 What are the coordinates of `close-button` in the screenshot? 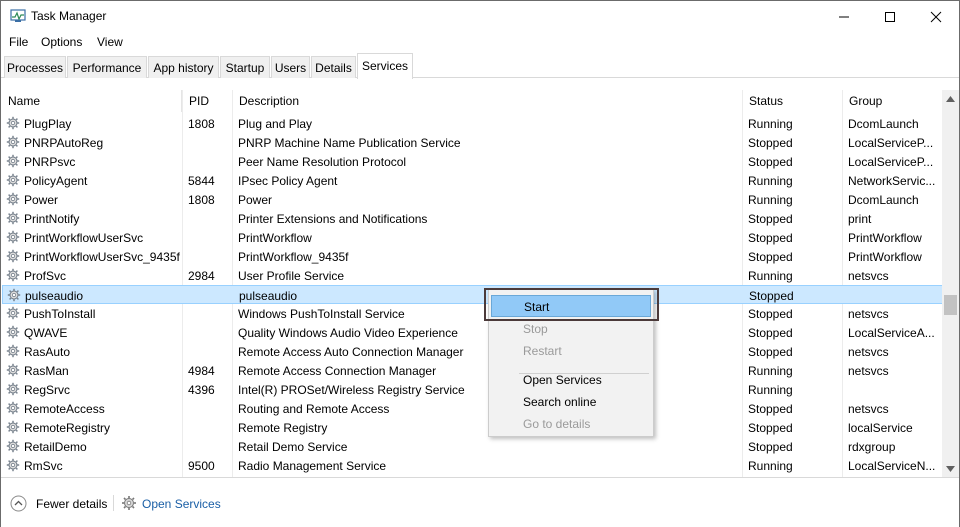 It's located at (936, 16).